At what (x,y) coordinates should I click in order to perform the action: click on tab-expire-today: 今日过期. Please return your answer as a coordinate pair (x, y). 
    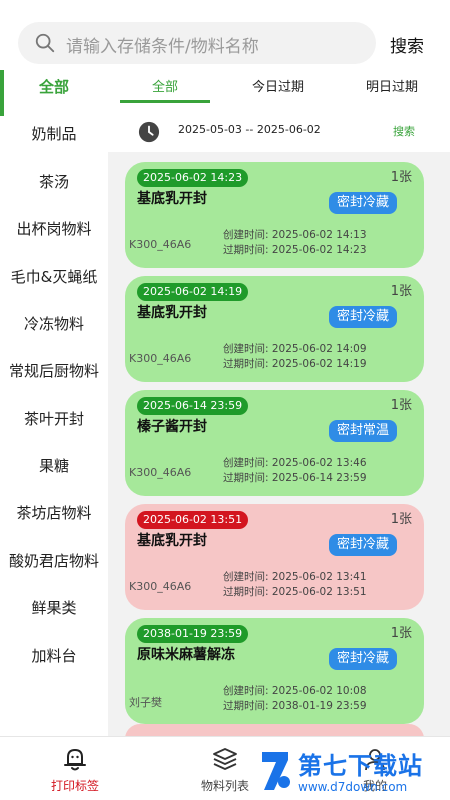
    Looking at the image, I should click on (278, 85).